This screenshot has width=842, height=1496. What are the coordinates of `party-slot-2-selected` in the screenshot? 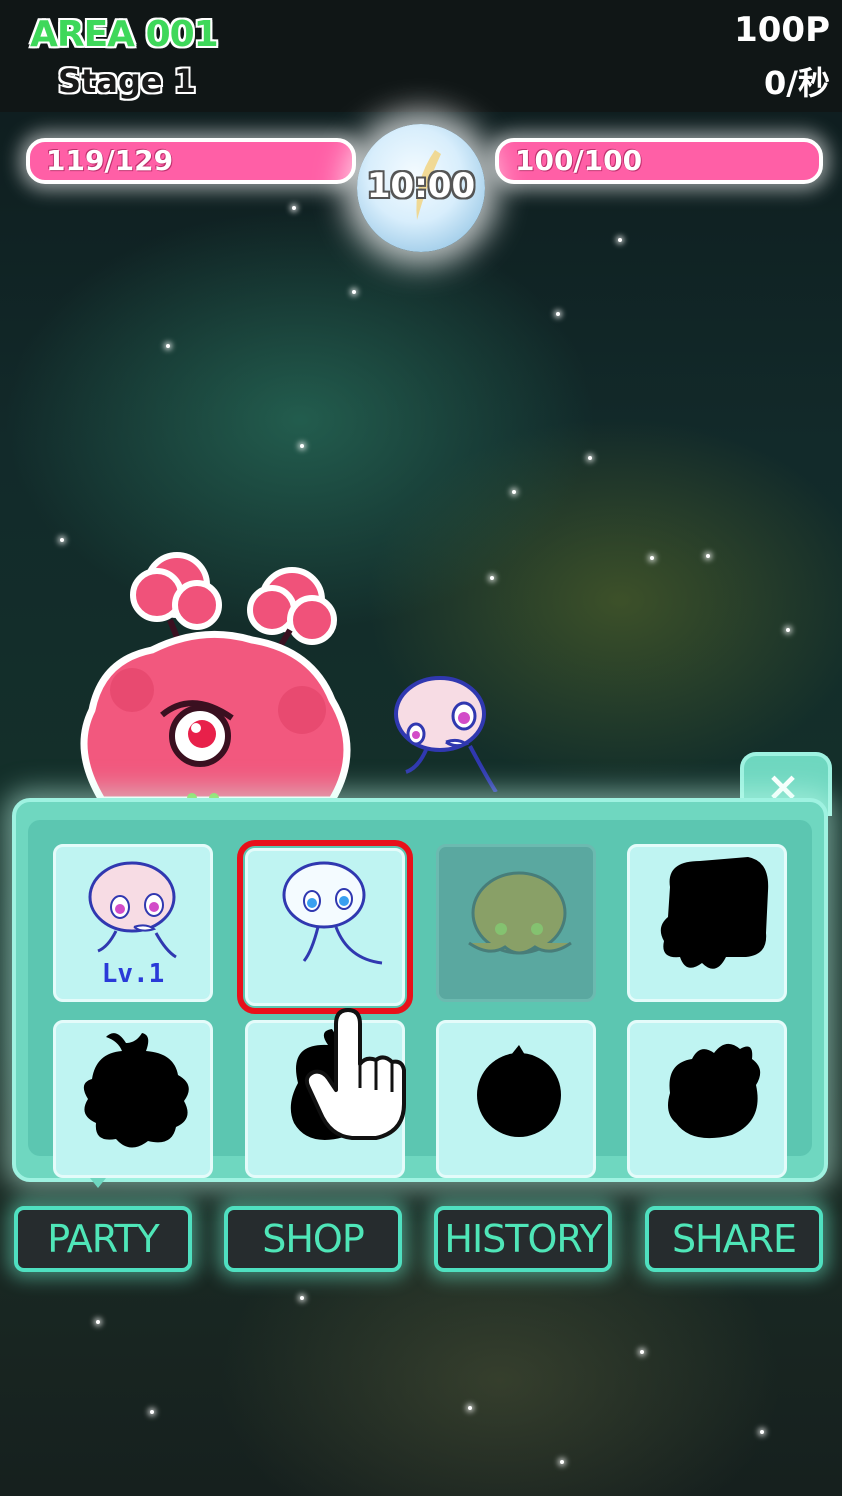 It's located at (325, 927).